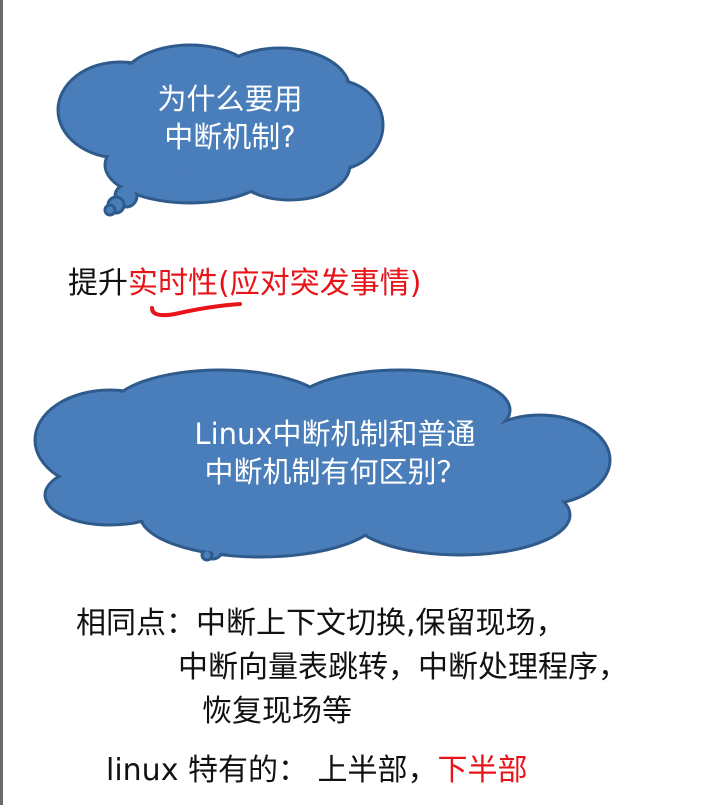 The width and height of the screenshot is (717, 805). What do you see at coordinates (335, 434) in the screenshot?
I see `cloud-2-line-1: Linux中断机制和普通` at bounding box center [335, 434].